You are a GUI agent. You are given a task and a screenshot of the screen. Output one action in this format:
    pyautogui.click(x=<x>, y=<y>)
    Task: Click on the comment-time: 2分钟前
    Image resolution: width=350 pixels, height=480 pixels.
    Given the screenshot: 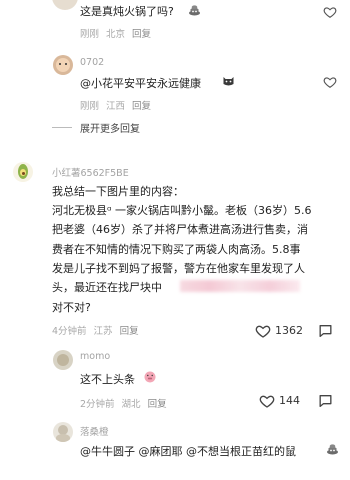 What is the action you would take?
    pyautogui.click(x=97, y=404)
    